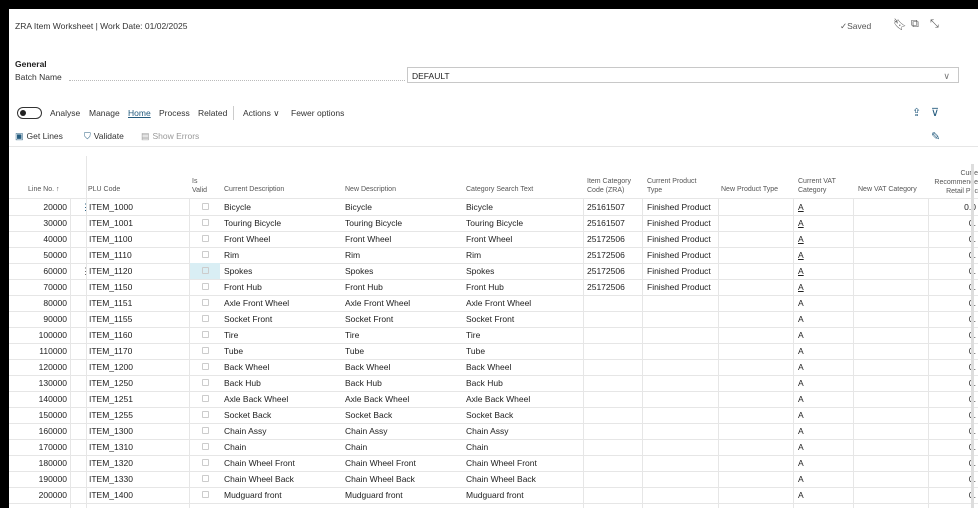 The image size is (978, 508). What do you see at coordinates (523, 399) in the screenshot?
I see `category-search-cell: Axle Back Wheel` at bounding box center [523, 399].